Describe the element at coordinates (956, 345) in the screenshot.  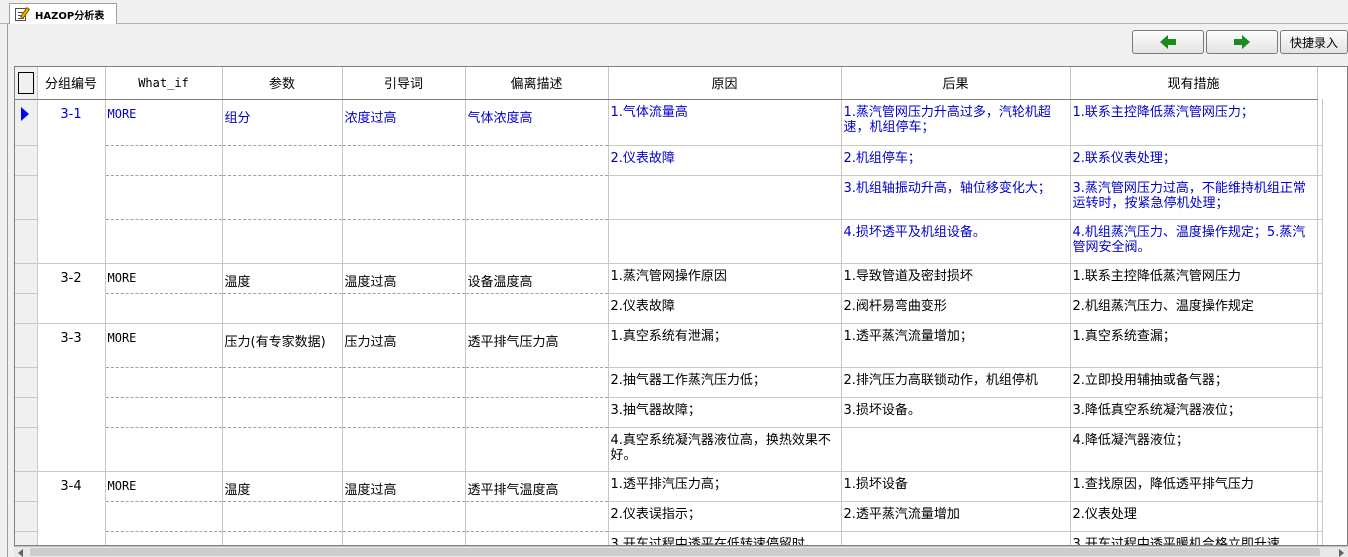
I see `consequence-cell: 1.透平蒸汽流量增加；` at that location.